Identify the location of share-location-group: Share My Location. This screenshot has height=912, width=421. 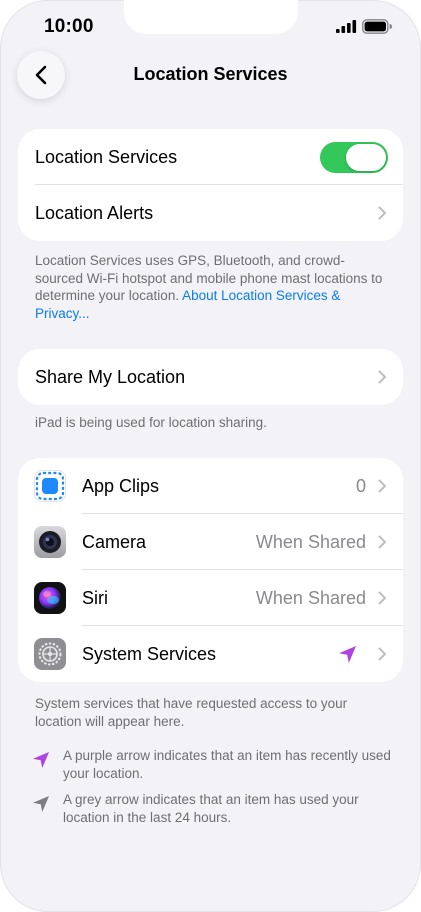
(210, 377).